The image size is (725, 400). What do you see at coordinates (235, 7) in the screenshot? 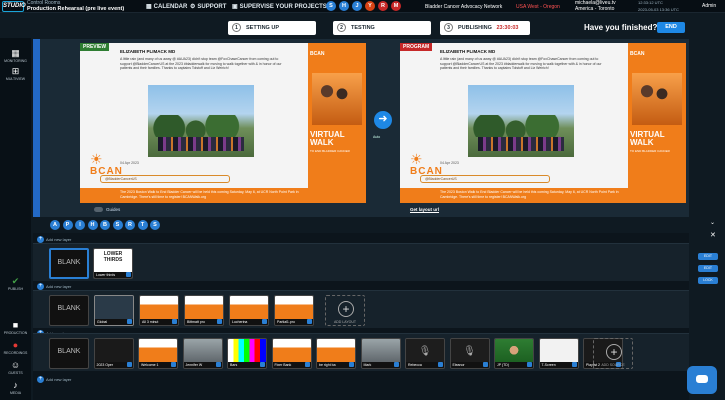
I see `supervise-icon: ▣` at bounding box center [235, 7].